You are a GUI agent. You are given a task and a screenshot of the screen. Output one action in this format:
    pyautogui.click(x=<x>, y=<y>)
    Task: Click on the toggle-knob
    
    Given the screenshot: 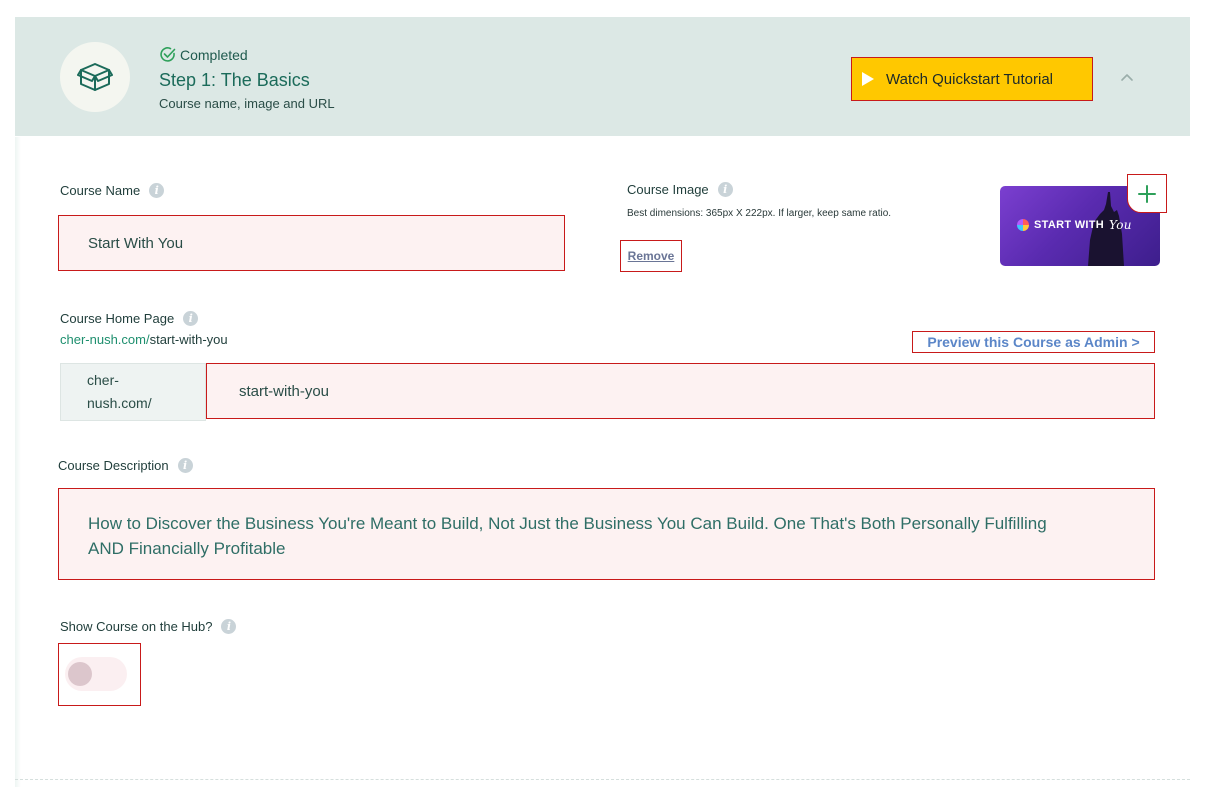 What is the action you would take?
    pyautogui.click(x=80, y=674)
    